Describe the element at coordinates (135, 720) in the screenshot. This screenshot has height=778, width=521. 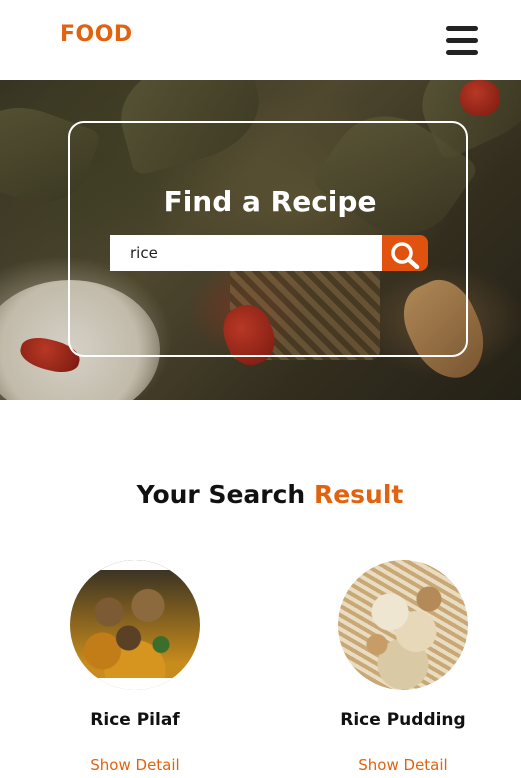
I see `recipe-name: Rice Pilaf` at that location.